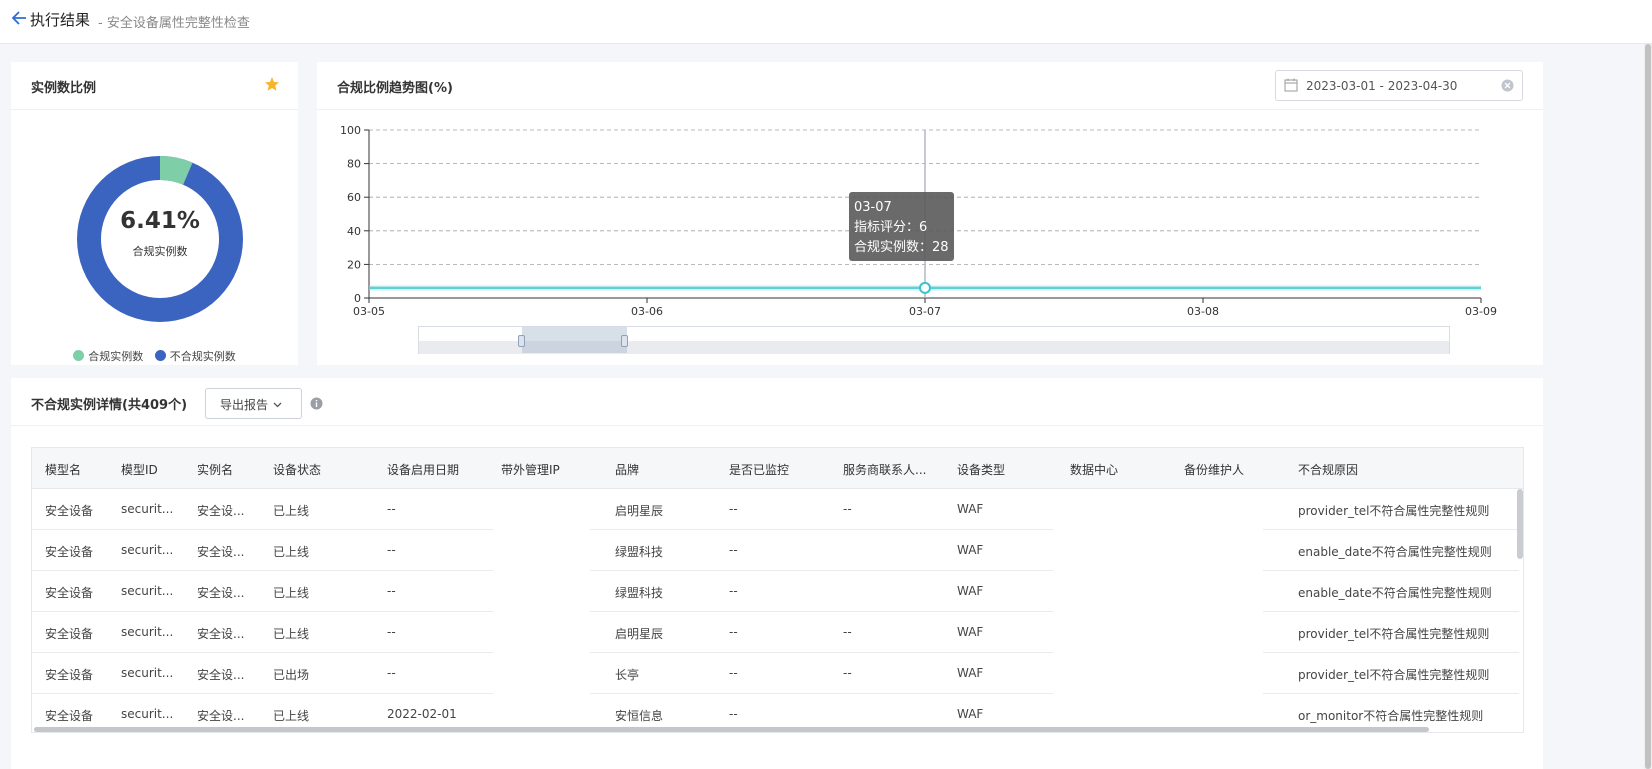  What do you see at coordinates (934, 340) in the screenshot?
I see `data-zoom-slider` at bounding box center [934, 340].